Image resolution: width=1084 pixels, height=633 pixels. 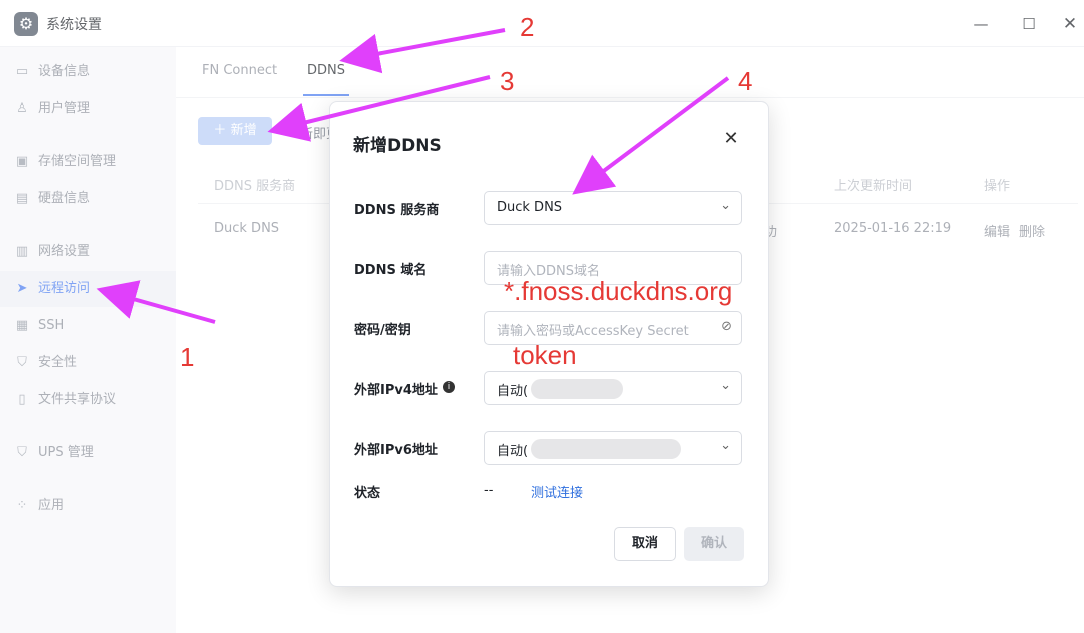 What do you see at coordinates (618, 291) in the screenshot?
I see `annotation-domain-hint: *.fnoss.duckdns.org` at bounding box center [618, 291].